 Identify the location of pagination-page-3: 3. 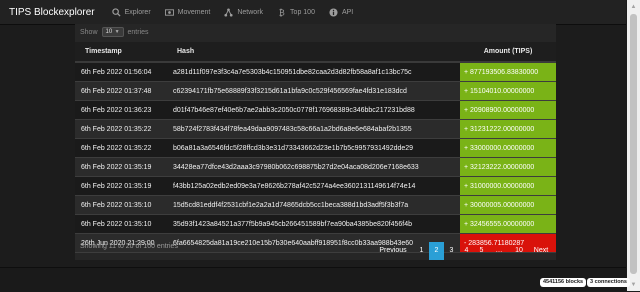
(451, 251).